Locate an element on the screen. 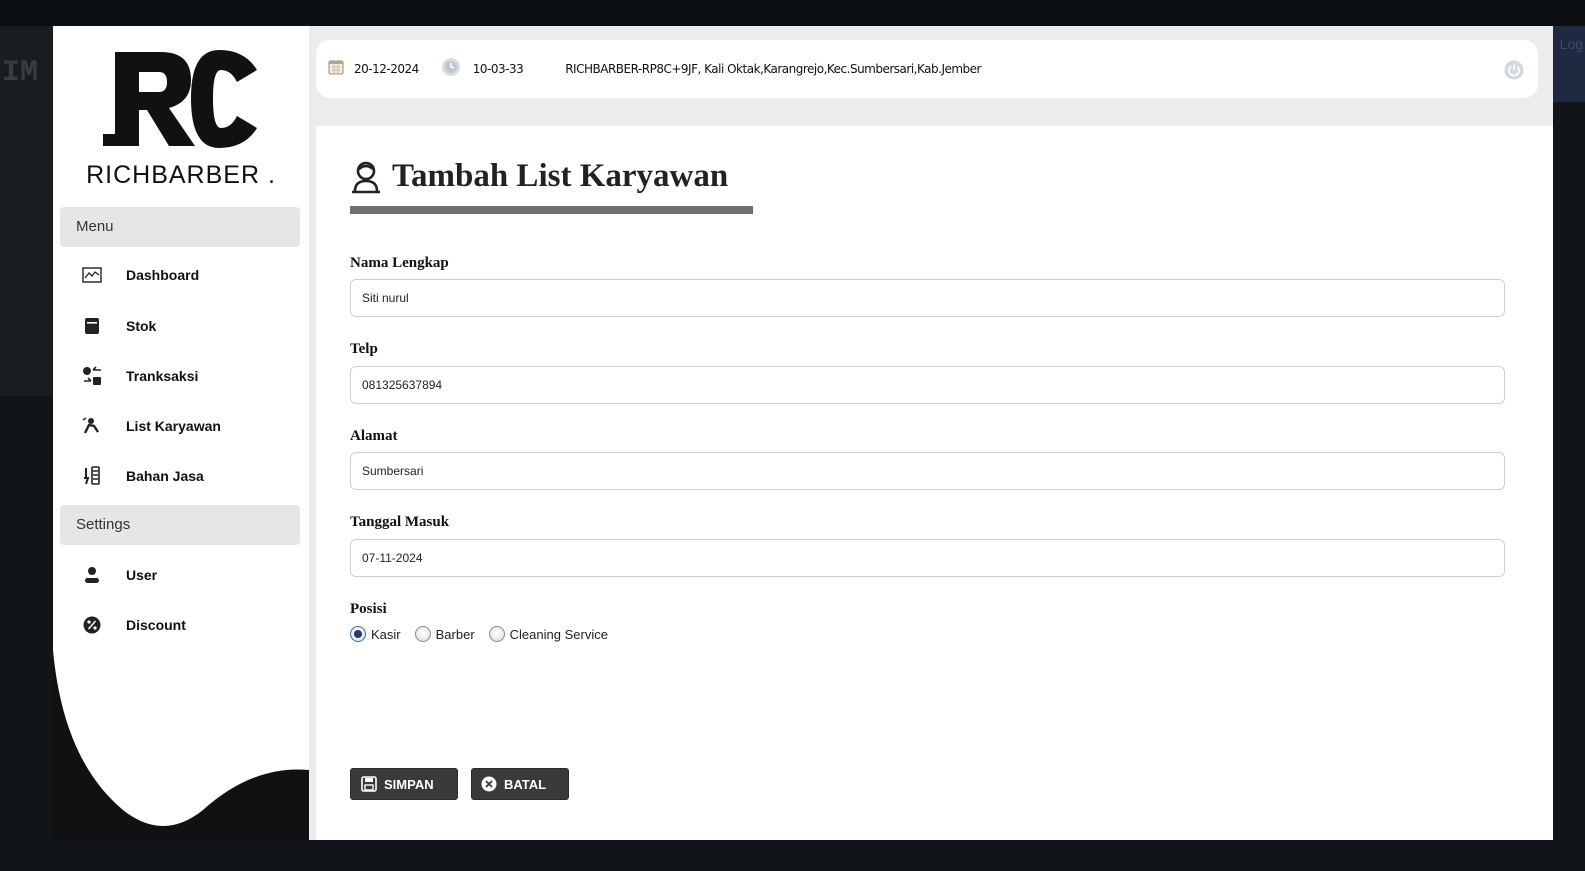 This screenshot has height=871, width=1585. current-date: 20-12-2024 is located at coordinates (386, 69).